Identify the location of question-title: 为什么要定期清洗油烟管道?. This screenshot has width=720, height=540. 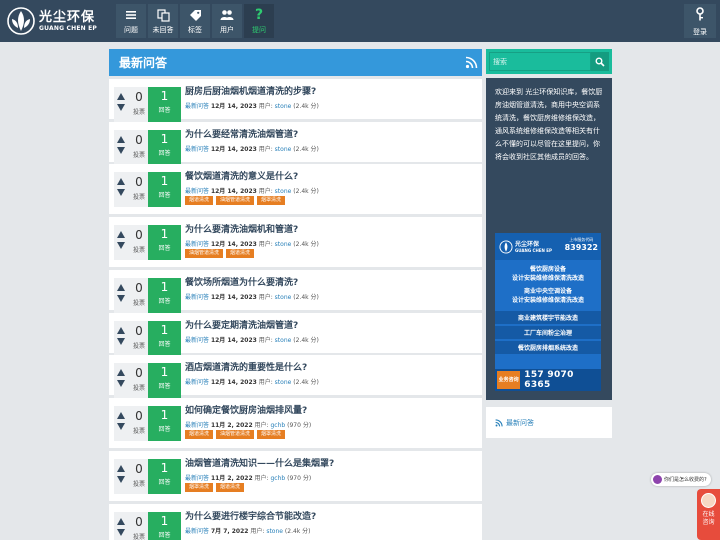
(241, 324).